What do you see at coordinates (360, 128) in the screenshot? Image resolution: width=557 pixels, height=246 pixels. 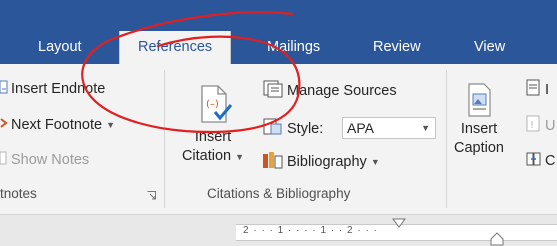 I see `style-value: APA` at bounding box center [360, 128].